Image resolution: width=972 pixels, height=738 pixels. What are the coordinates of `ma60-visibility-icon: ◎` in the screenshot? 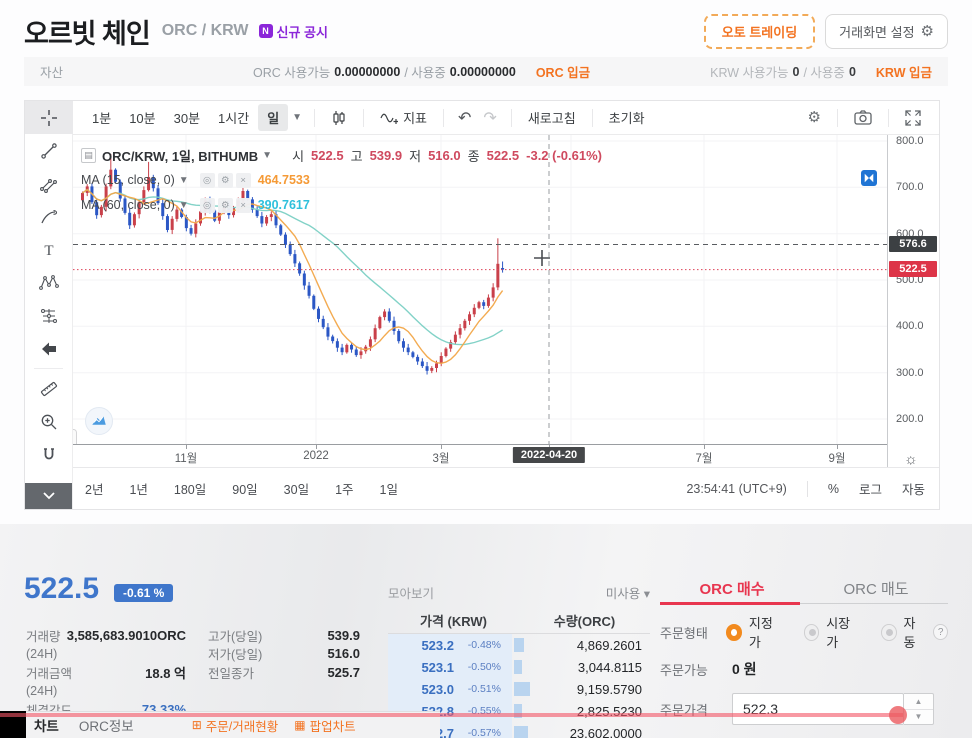 It's located at (207, 205).